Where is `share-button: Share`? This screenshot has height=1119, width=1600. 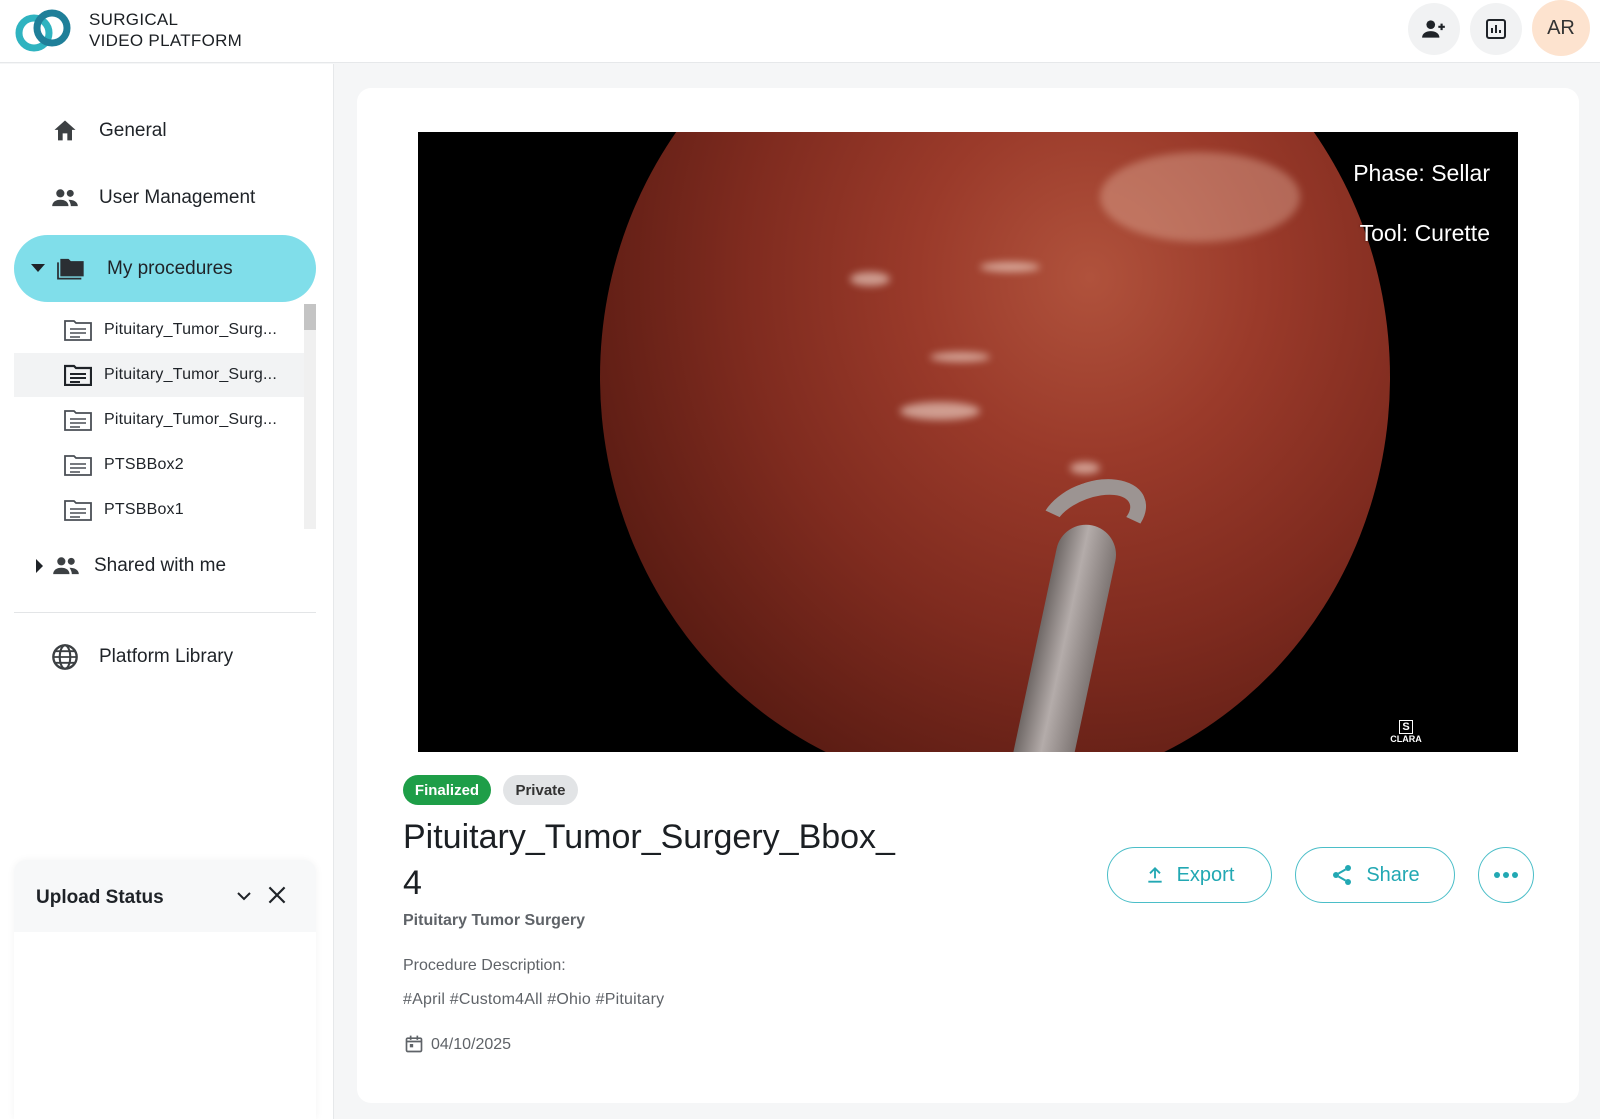 share-button: Share is located at coordinates (1375, 875).